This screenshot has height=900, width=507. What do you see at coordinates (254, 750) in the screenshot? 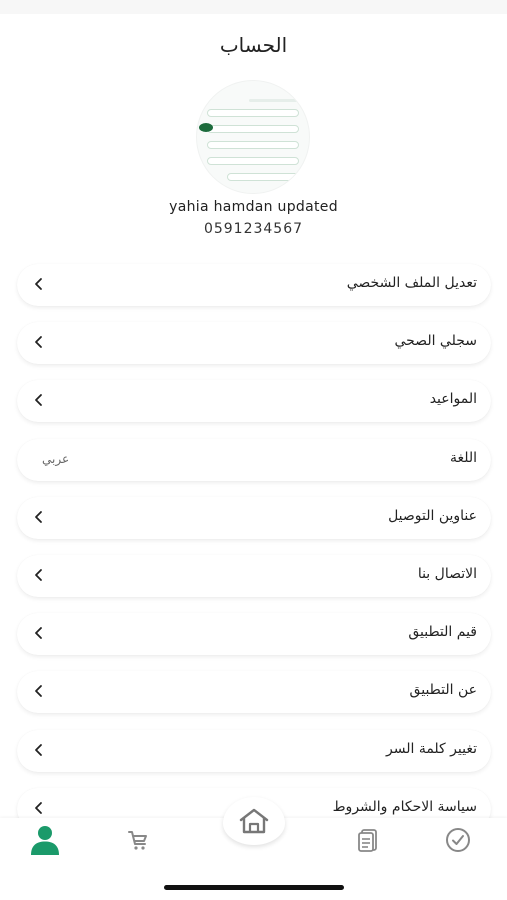
I see `menu-item-change-password: تغيير كلمة السر` at bounding box center [254, 750].